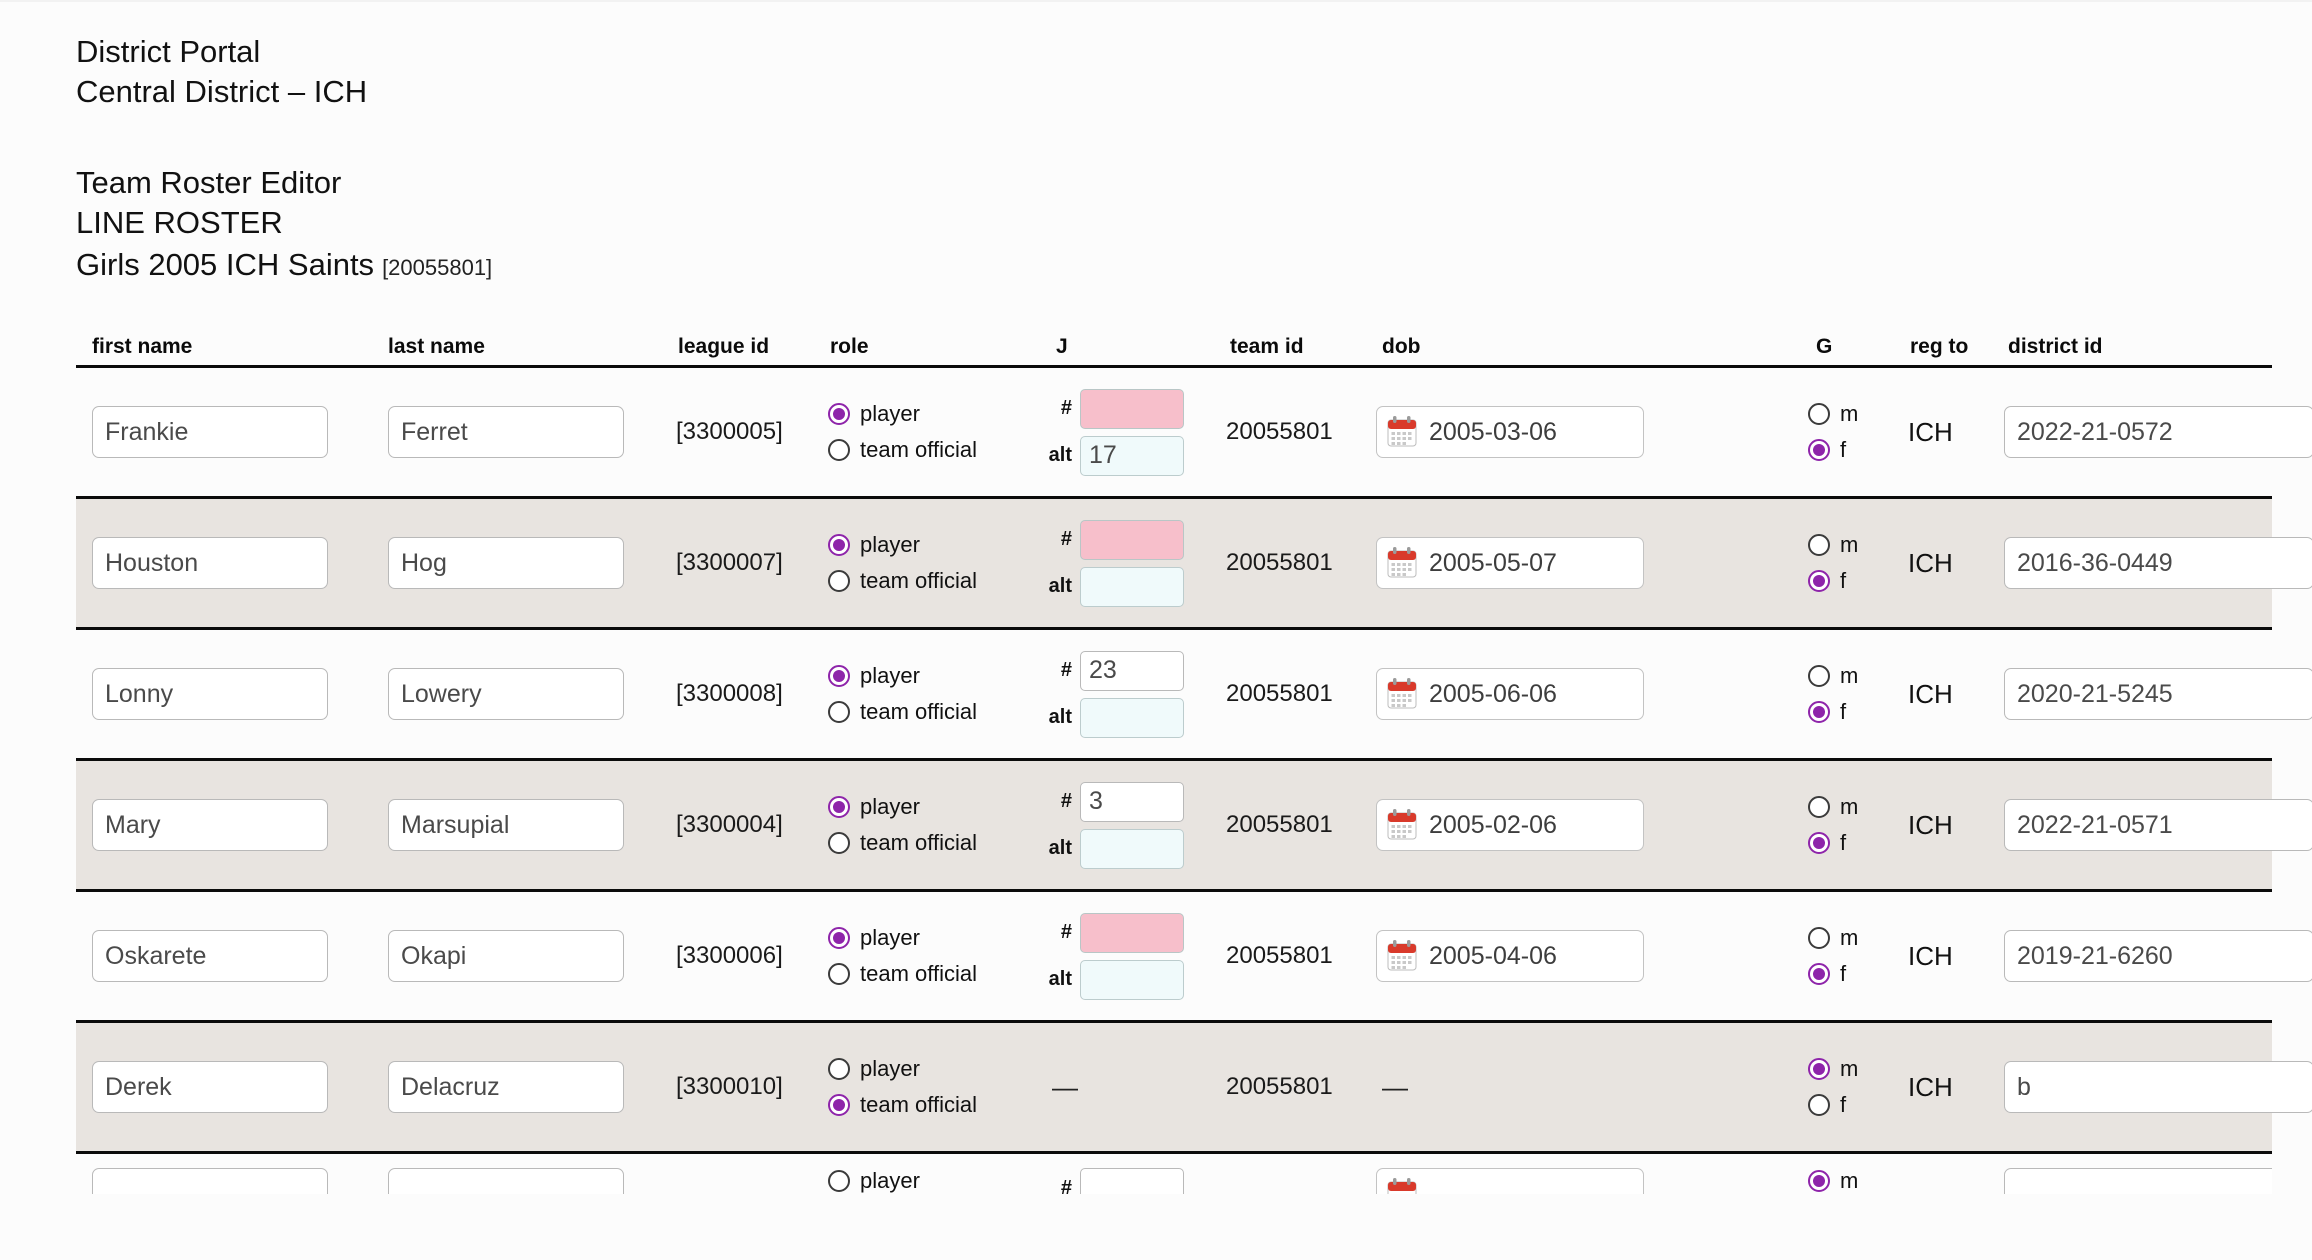 The image size is (2312, 1260). Describe the element at coordinates (918, 450) in the screenshot. I see `role-radio-team-official-label: team official` at that location.